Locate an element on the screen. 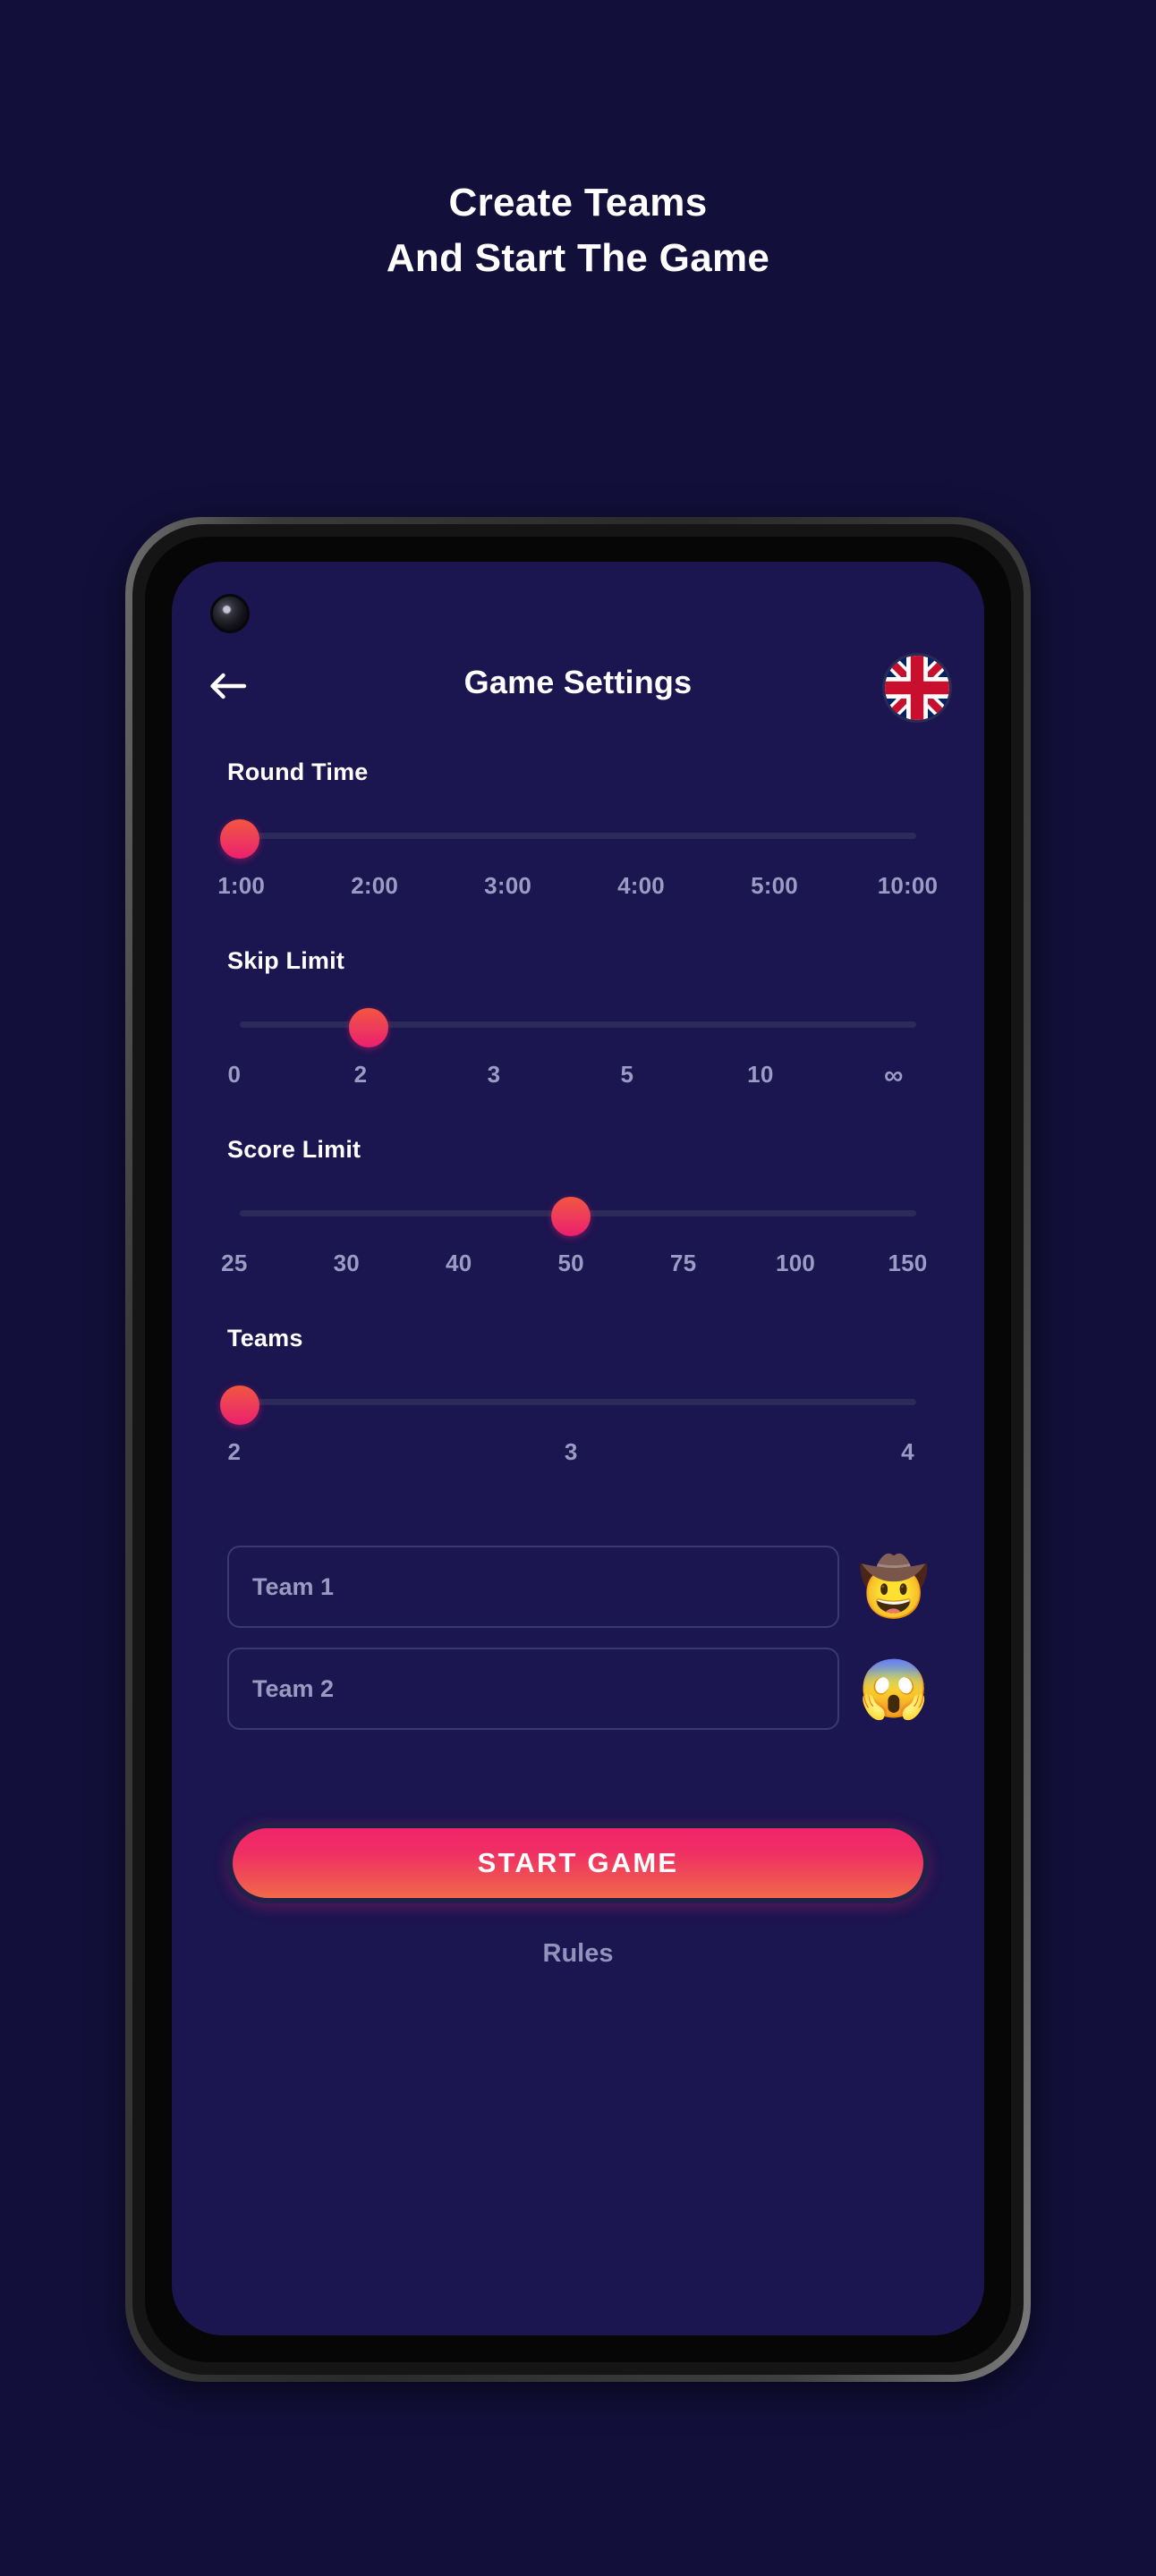 The height and width of the screenshot is (2576, 1156). team-row: 😱 is located at coordinates (579, 1689).